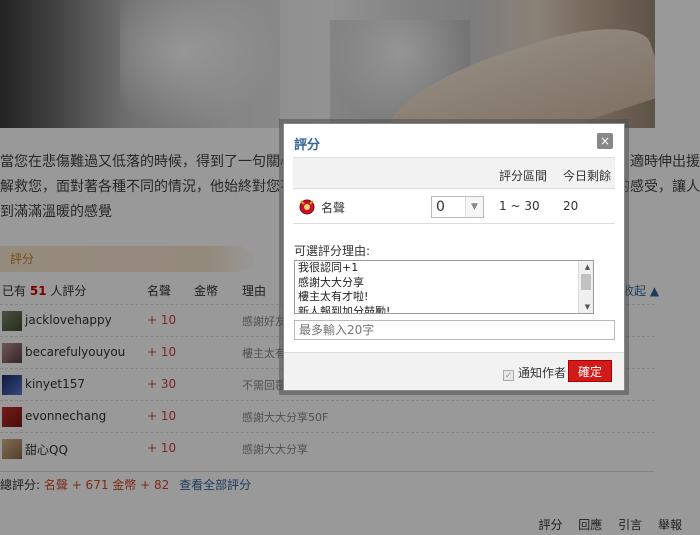  What do you see at coordinates (508, 375) in the screenshot?
I see `notify-checkbox: ✓` at bounding box center [508, 375].